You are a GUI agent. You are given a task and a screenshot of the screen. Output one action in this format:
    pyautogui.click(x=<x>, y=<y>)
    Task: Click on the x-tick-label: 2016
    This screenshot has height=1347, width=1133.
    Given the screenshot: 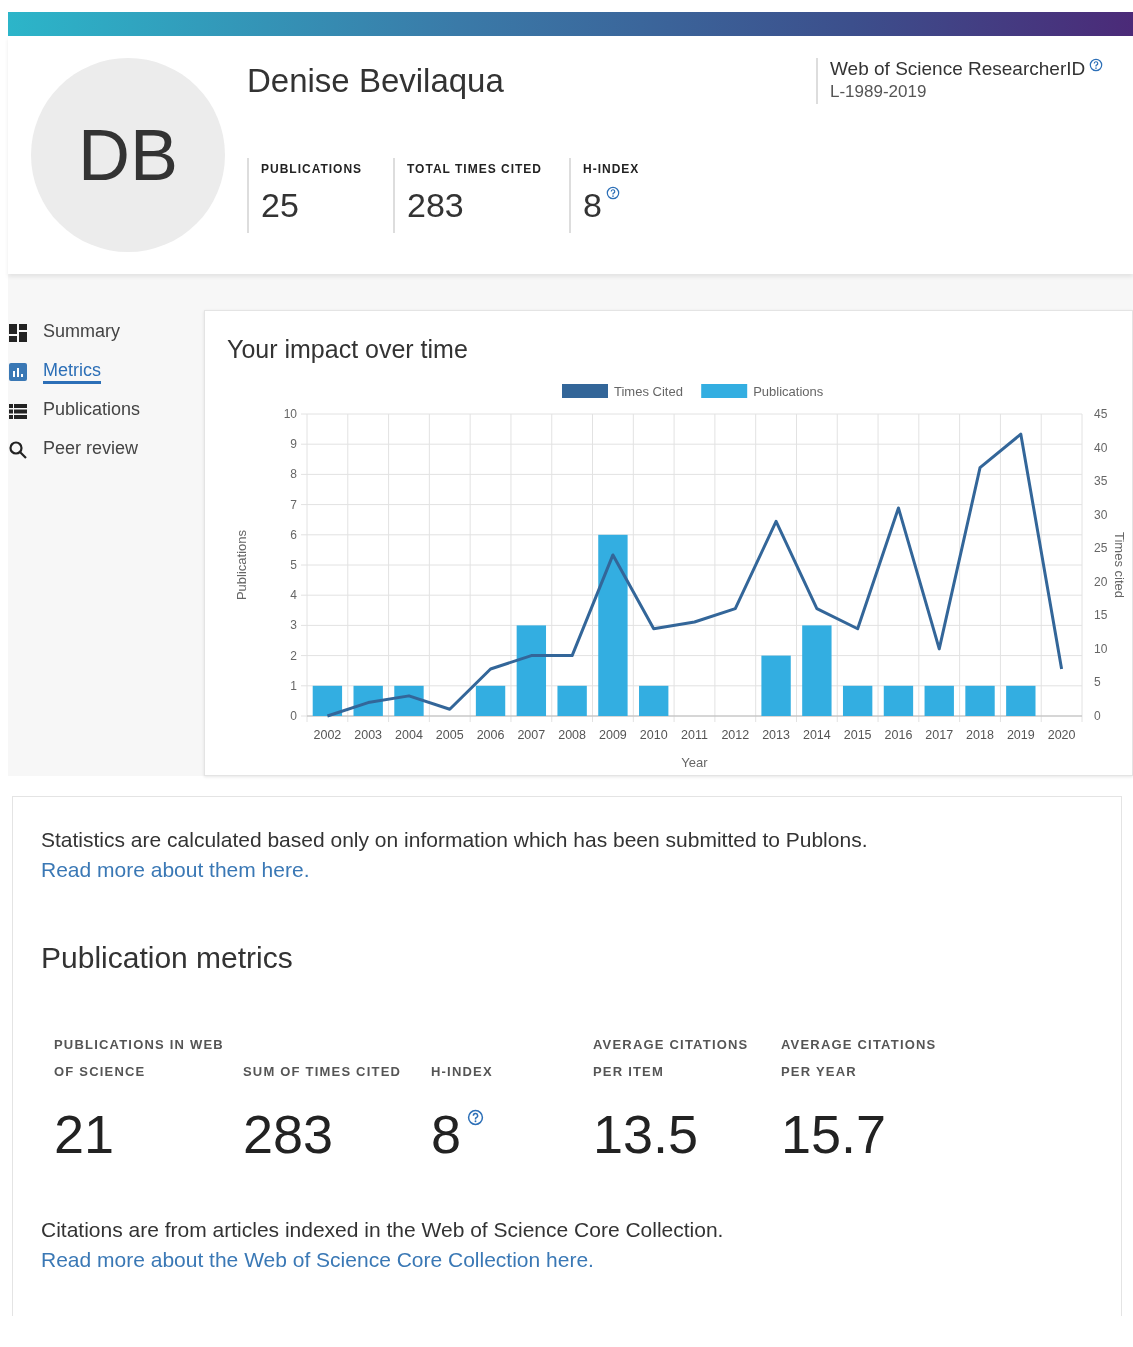 What is the action you would take?
    pyautogui.click(x=898, y=735)
    